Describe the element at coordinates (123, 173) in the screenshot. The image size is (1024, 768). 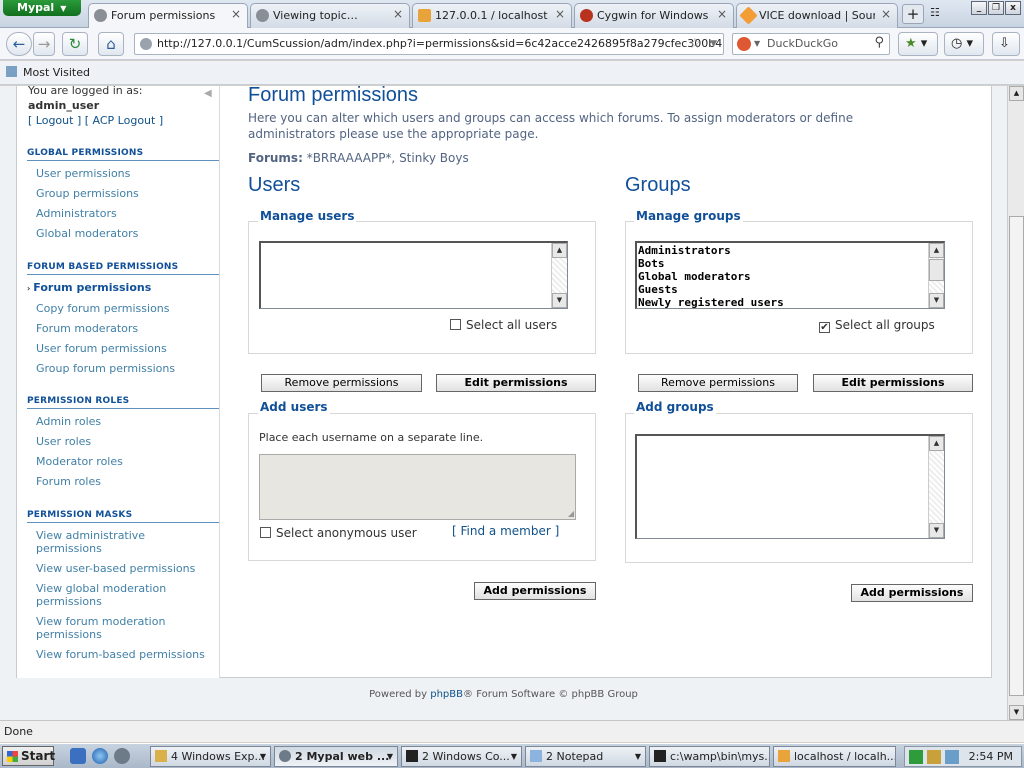
I see `sidebar-item-user-permissions: User permissions` at that location.